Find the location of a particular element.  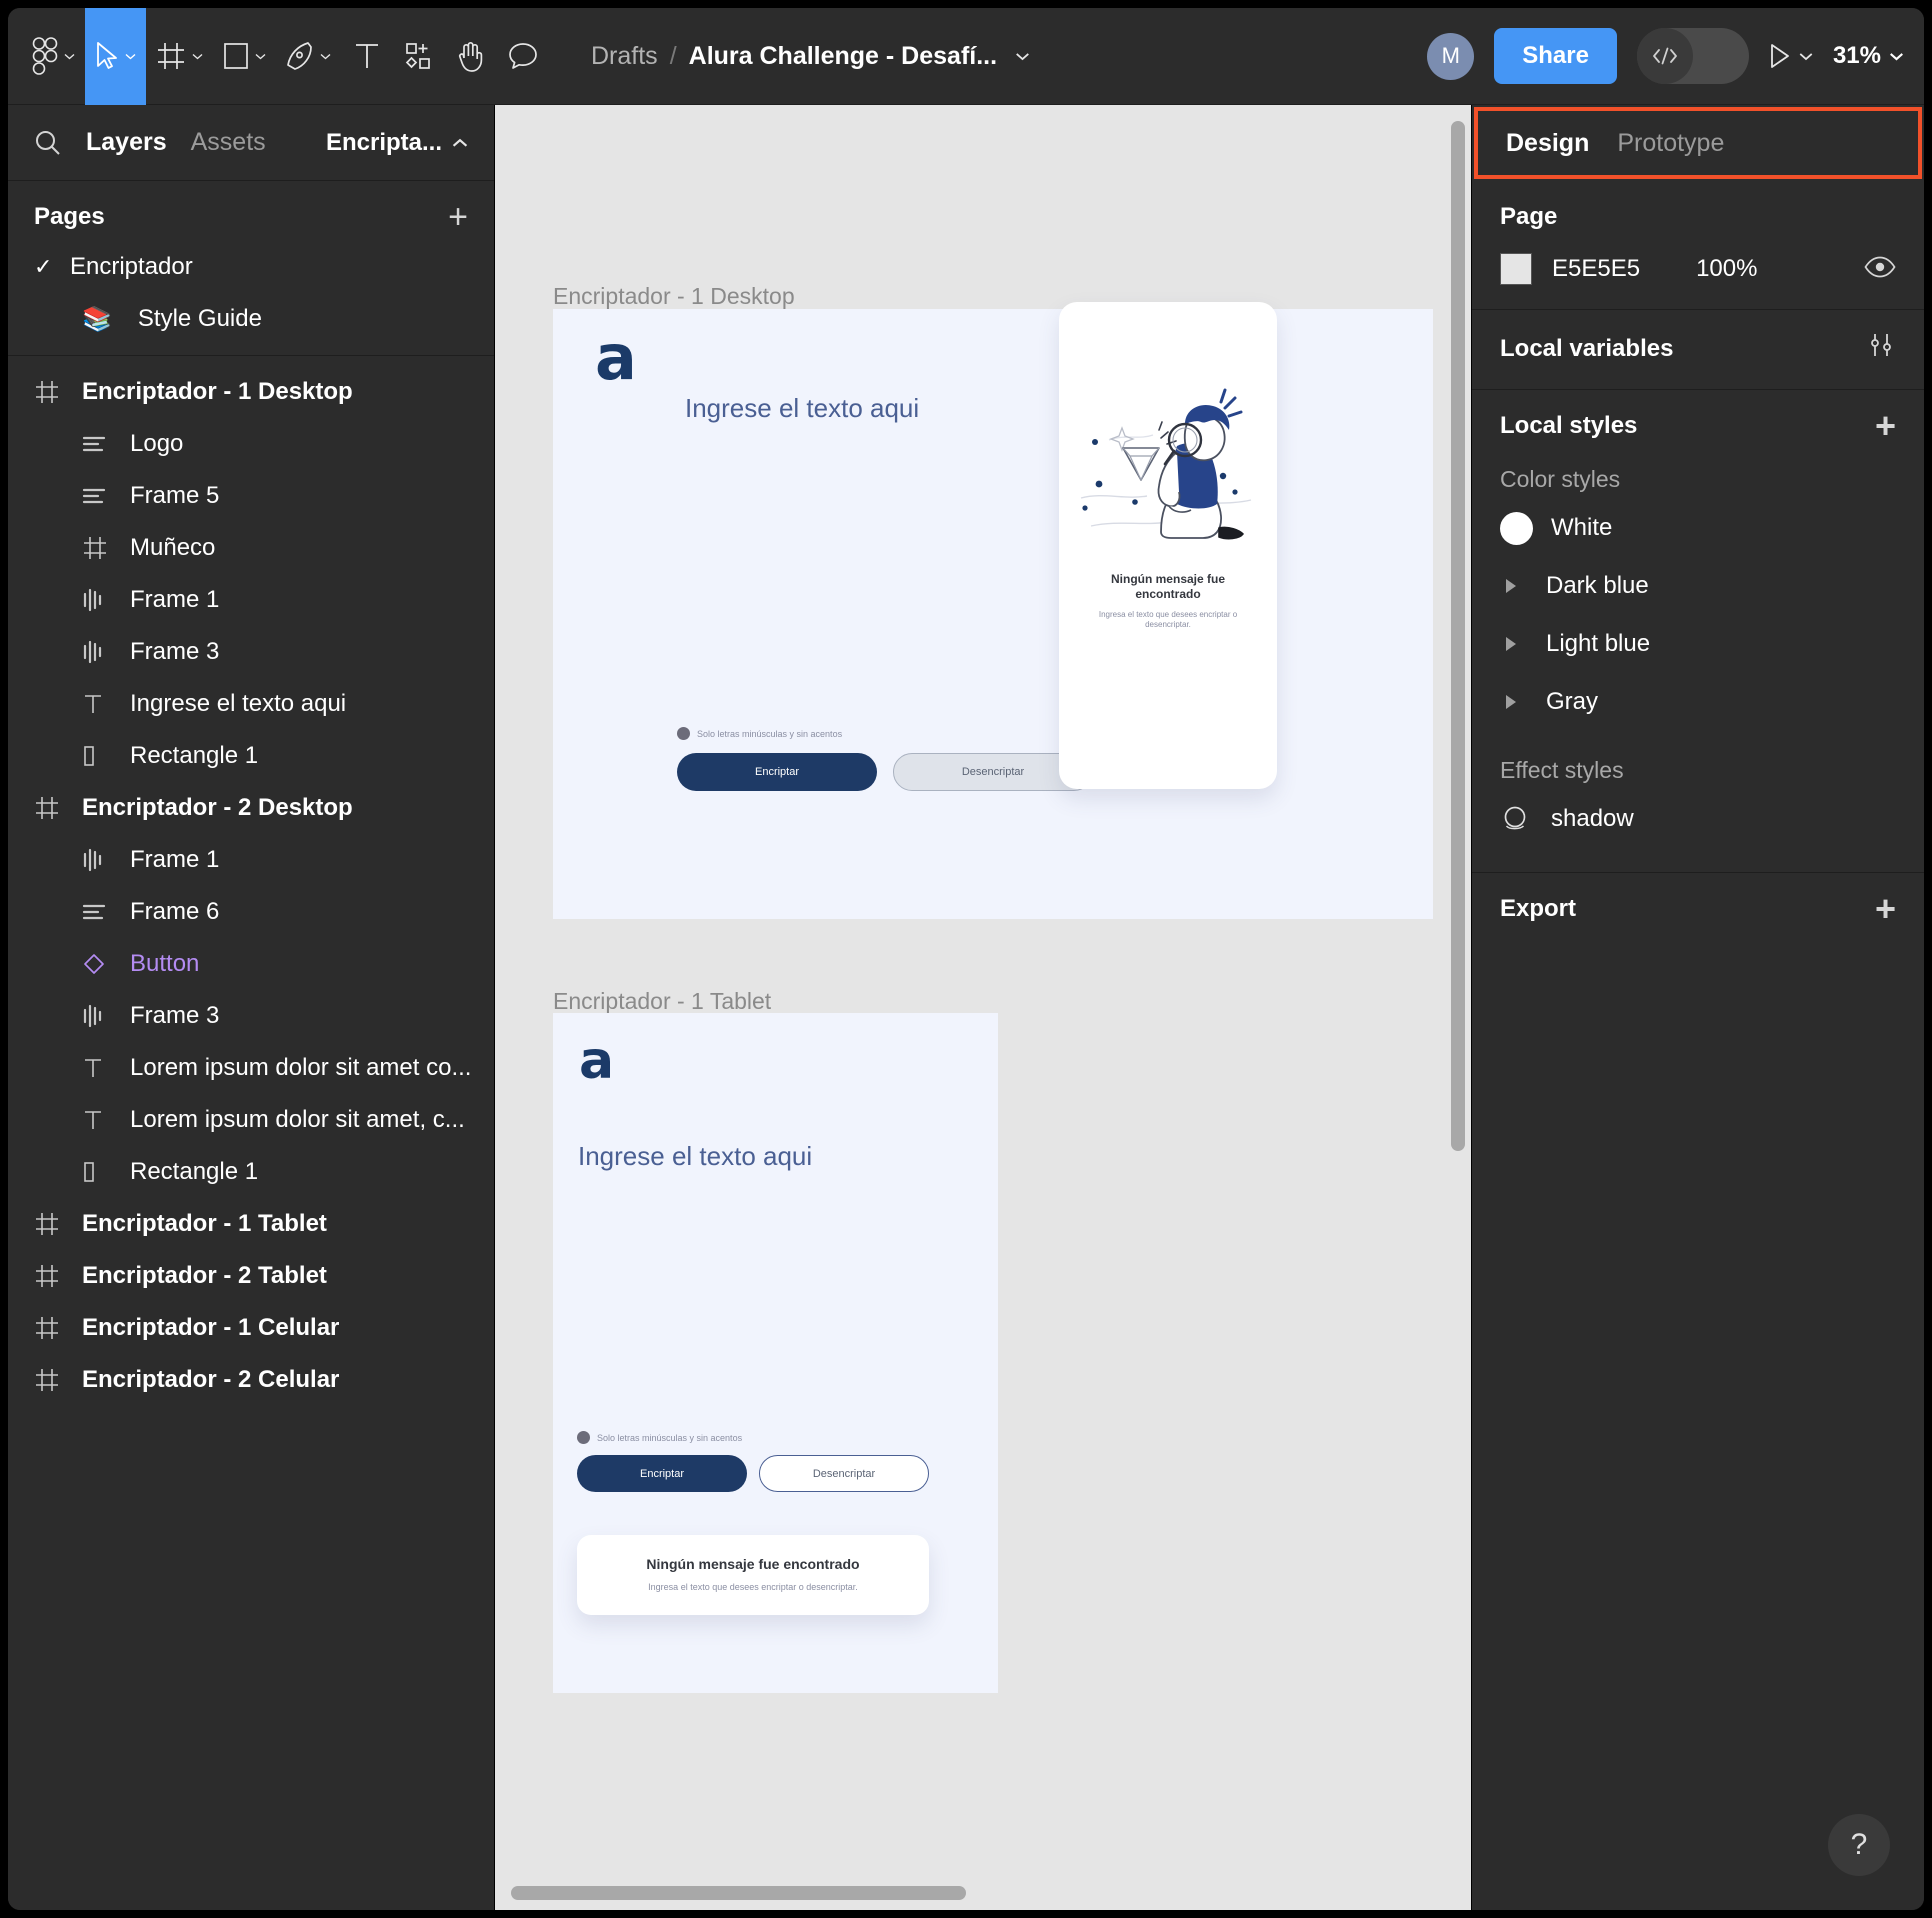

figma-menu-icon is located at coordinates (53, 56).